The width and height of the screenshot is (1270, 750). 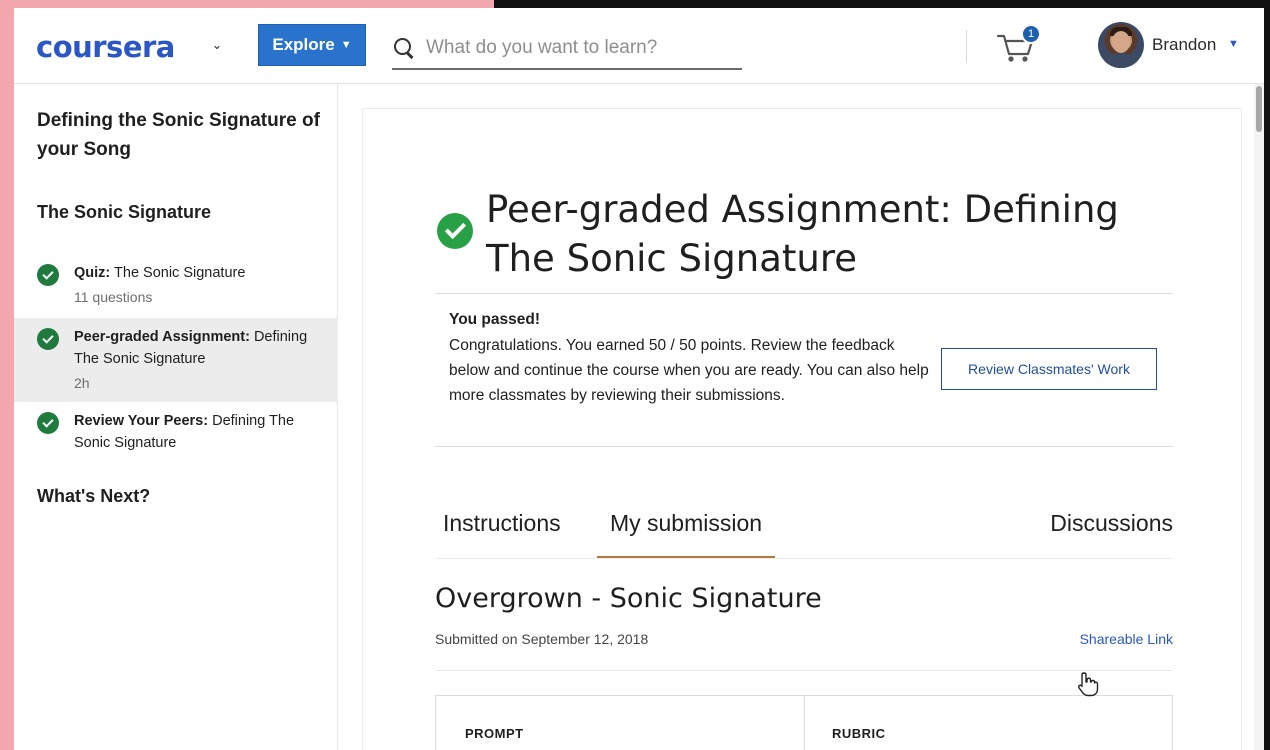 What do you see at coordinates (1124, 639) in the screenshot?
I see `shareable-link: Shareable Link` at bounding box center [1124, 639].